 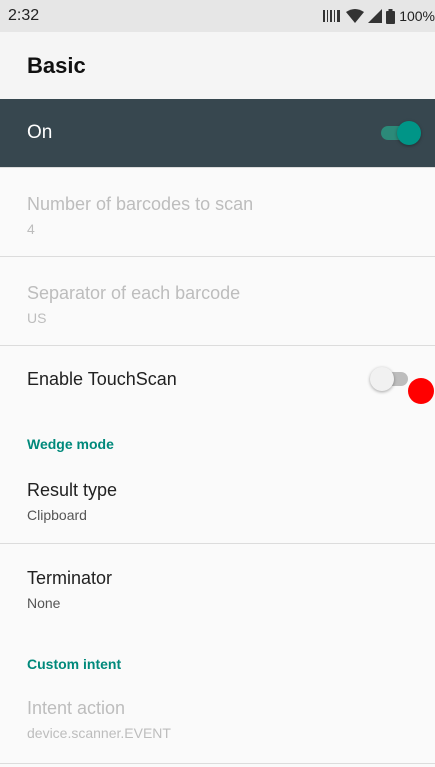 I want to click on wifi-icon, so click(x=355, y=16).